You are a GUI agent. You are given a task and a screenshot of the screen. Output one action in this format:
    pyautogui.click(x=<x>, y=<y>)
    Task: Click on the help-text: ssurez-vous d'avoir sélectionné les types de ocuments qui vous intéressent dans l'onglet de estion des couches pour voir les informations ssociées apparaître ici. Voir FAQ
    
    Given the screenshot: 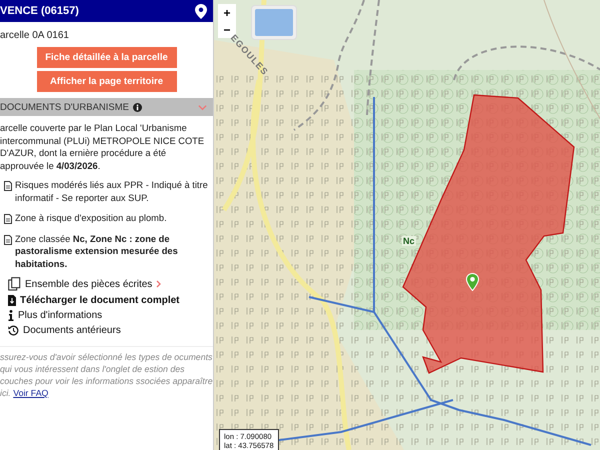 What is the action you would take?
    pyautogui.click(x=106, y=372)
    